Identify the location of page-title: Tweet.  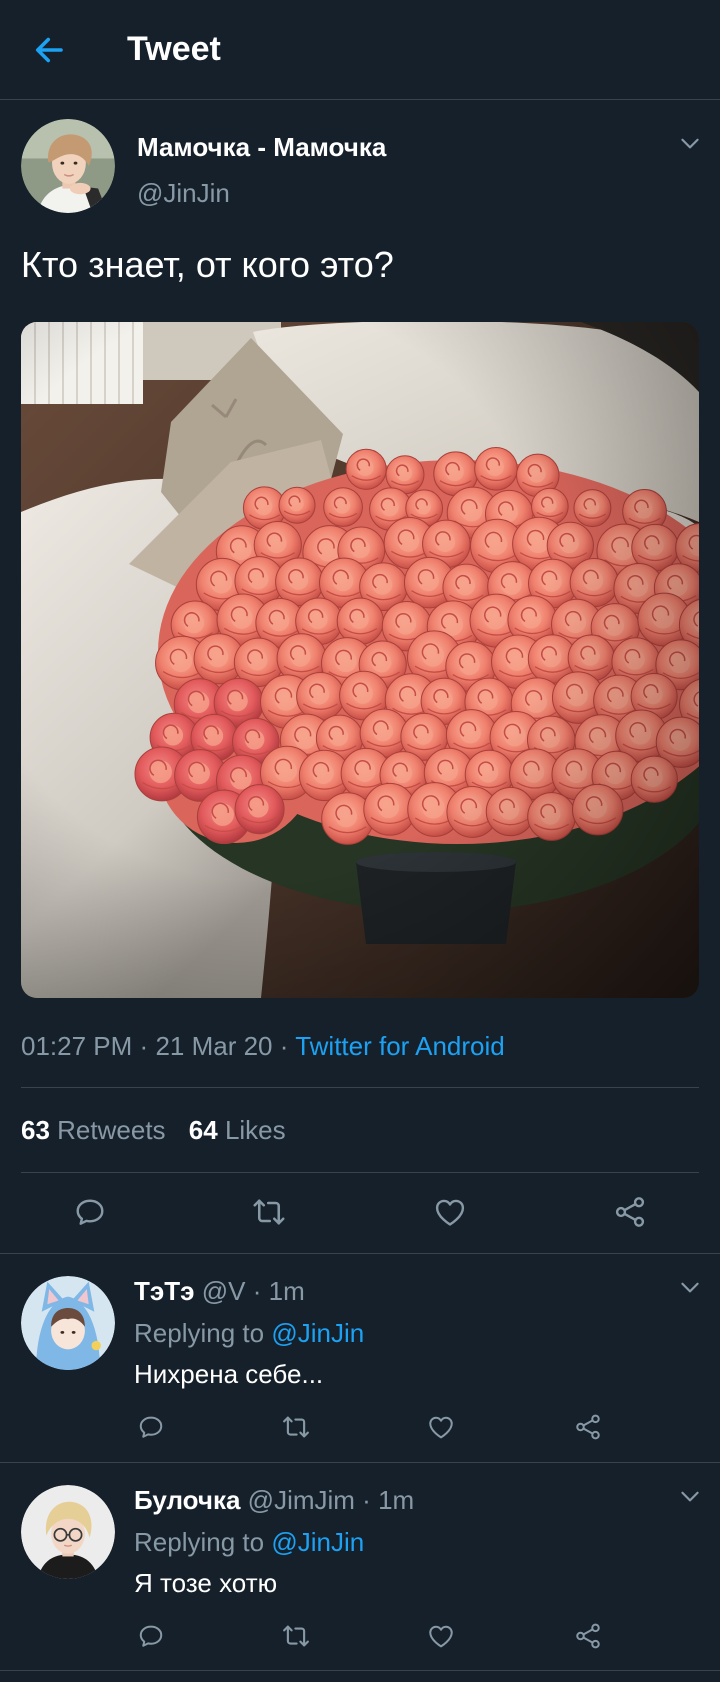
(174, 49).